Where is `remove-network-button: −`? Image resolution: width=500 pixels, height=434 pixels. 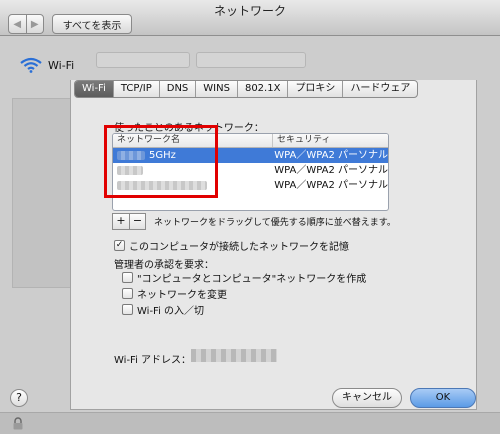 remove-network-button: − is located at coordinates (137, 221).